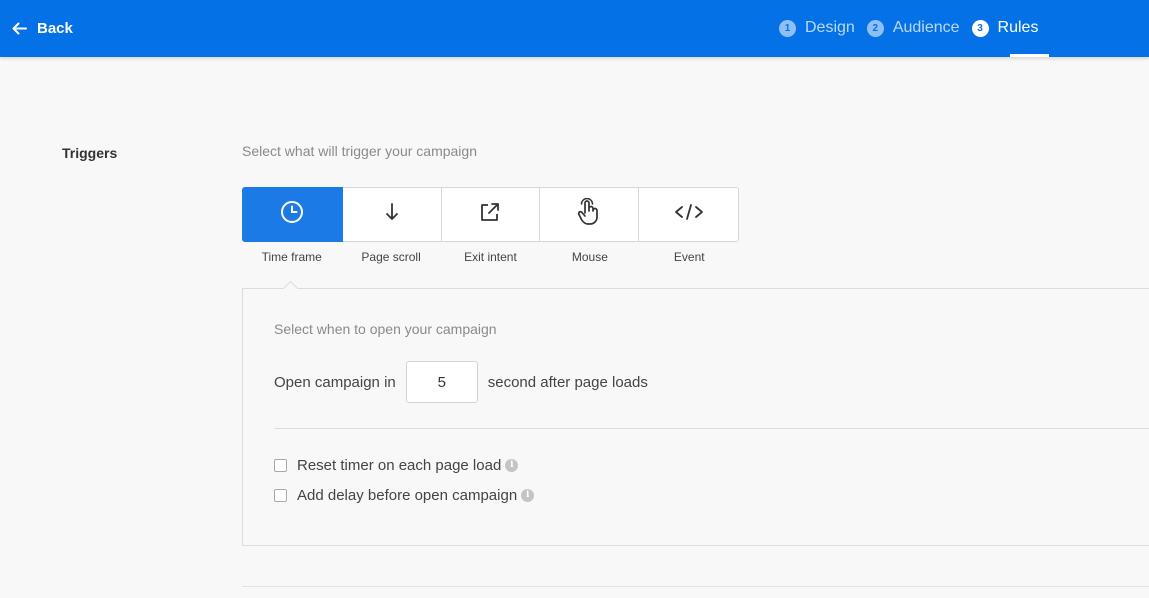 Image resolution: width=1149 pixels, height=598 pixels. What do you see at coordinates (1029, 55) in the screenshot?
I see `active-step-indicator` at bounding box center [1029, 55].